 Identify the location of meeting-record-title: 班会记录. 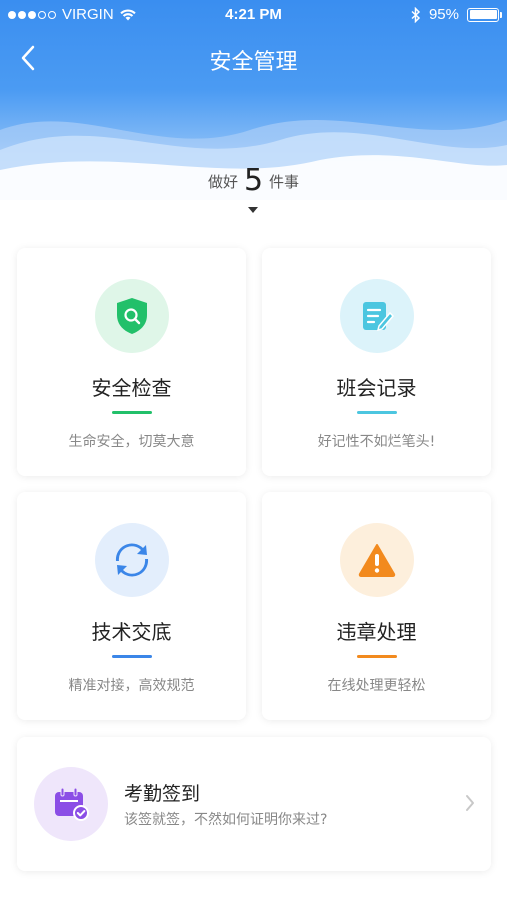
(376, 388).